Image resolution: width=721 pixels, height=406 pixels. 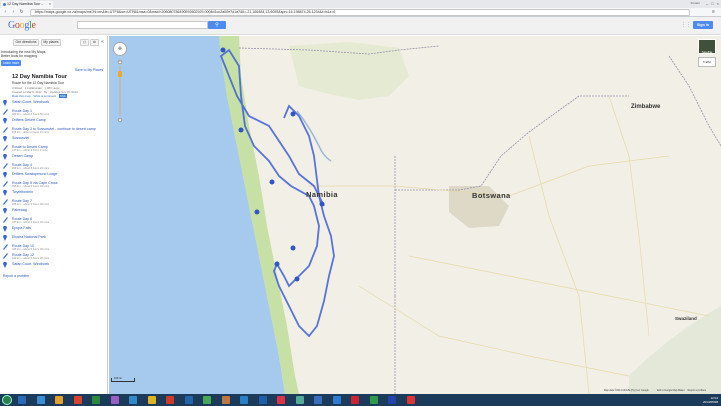 What do you see at coordinates (7, 400) in the screenshot?
I see `start-button` at bounding box center [7, 400].